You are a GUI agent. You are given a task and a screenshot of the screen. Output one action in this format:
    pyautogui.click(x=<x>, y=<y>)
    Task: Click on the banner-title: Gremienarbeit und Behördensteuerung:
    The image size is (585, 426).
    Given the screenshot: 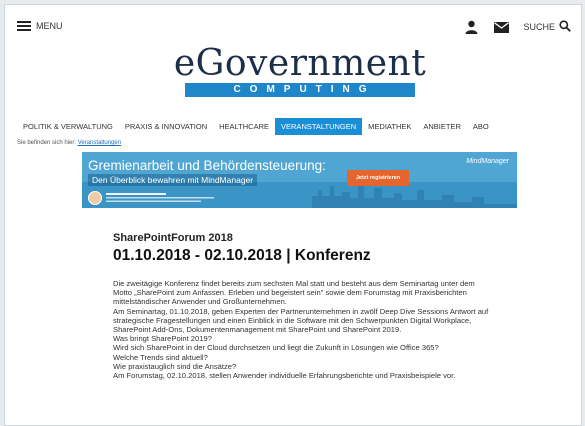 What is the action you would take?
    pyautogui.click(x=207, y=165)
    